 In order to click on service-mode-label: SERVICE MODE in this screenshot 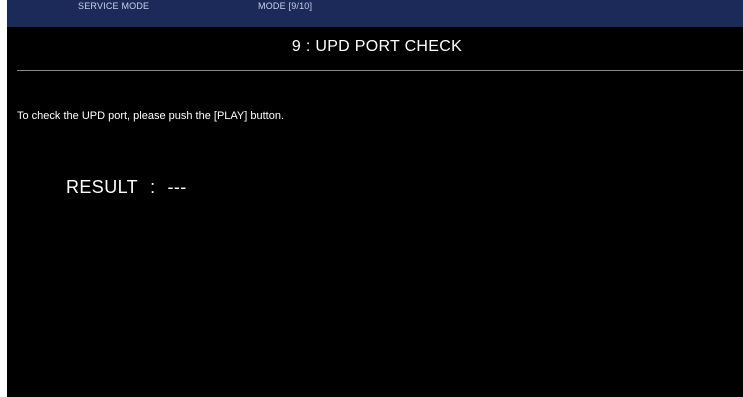, I will do `click(114, 6)`.